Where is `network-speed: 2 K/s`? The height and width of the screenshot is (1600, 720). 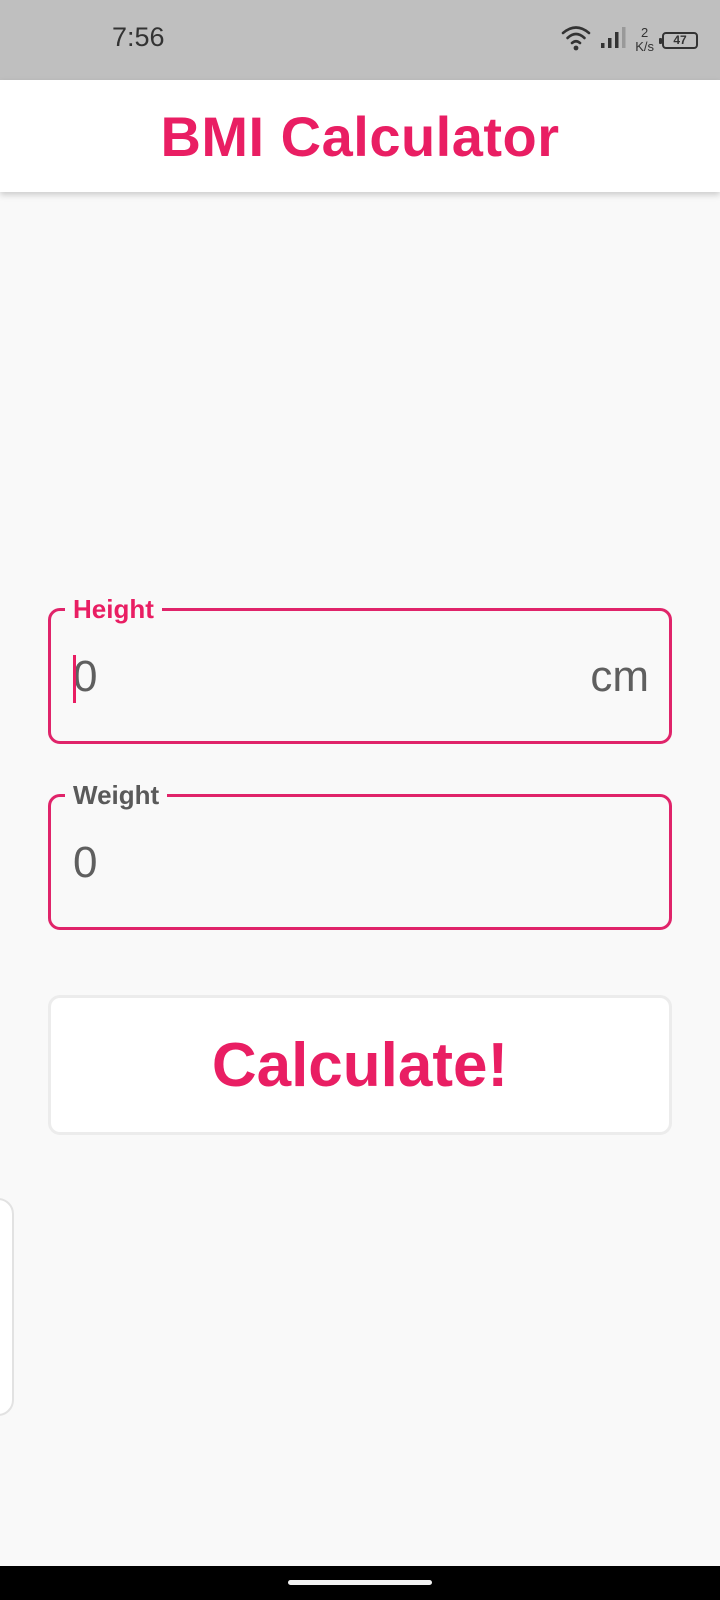 network-speed: 2 K/s is located at coordinates (644, 40).